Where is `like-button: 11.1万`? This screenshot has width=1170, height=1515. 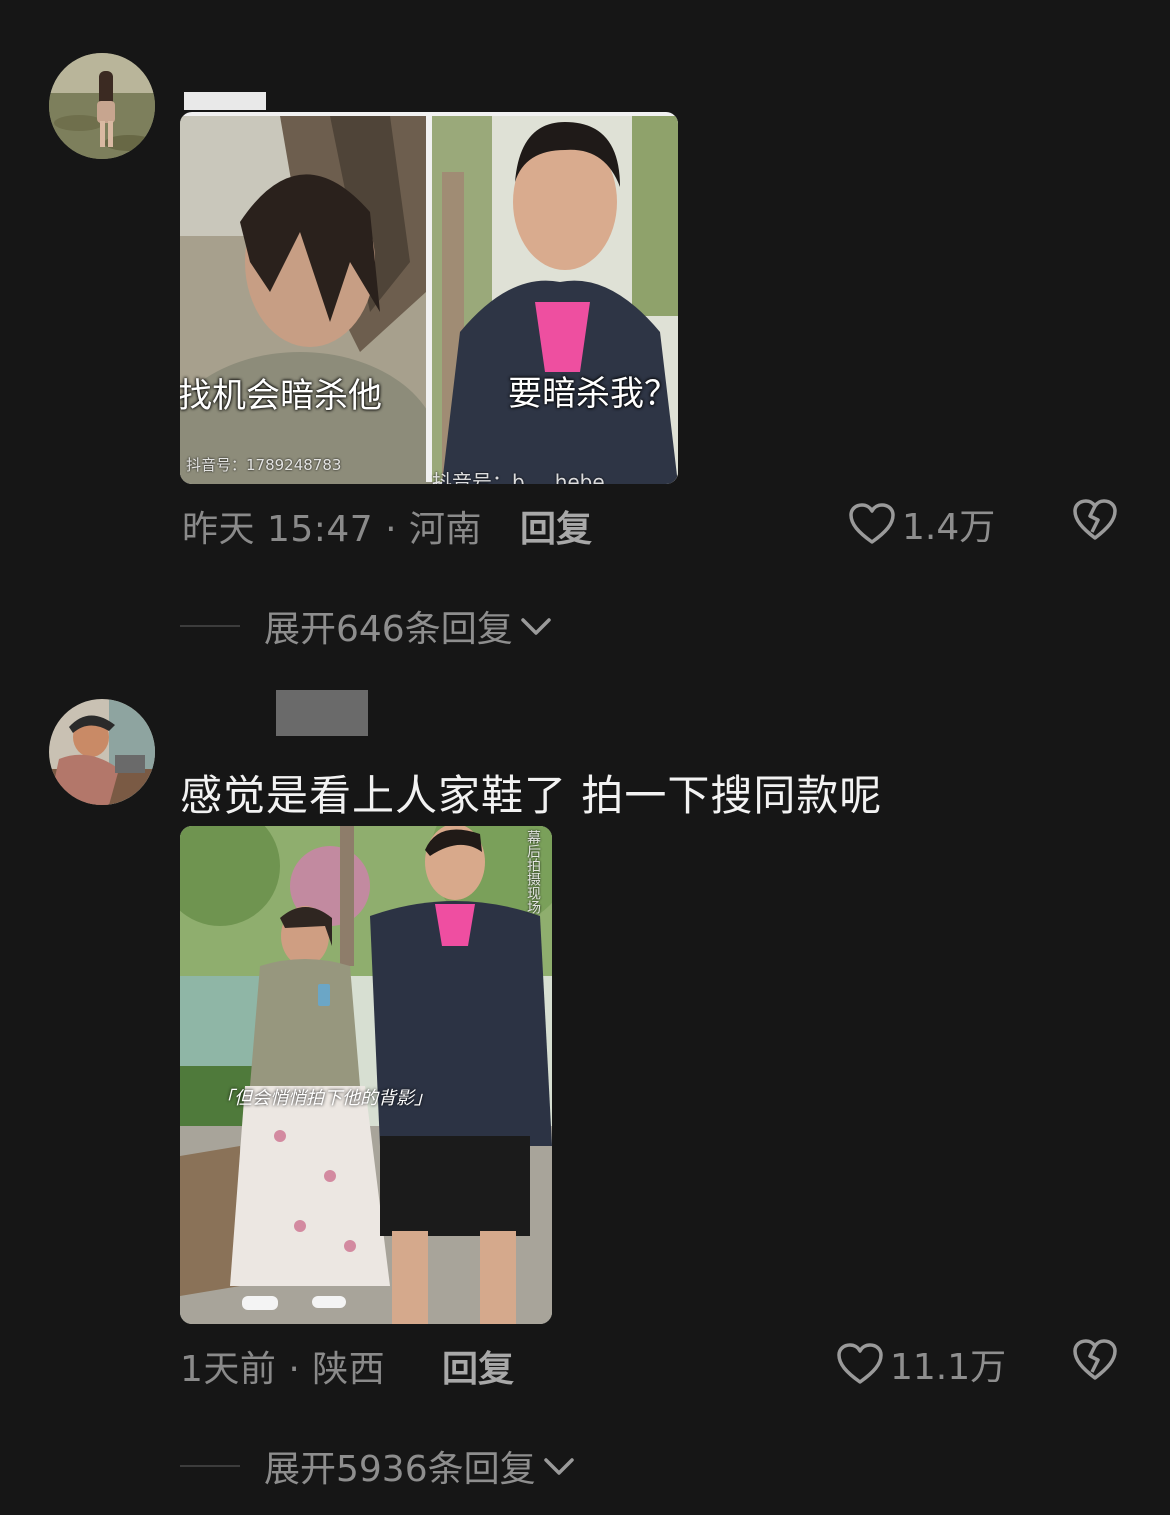 like-button: 11.1万 is located at coordinates (921, 1364).